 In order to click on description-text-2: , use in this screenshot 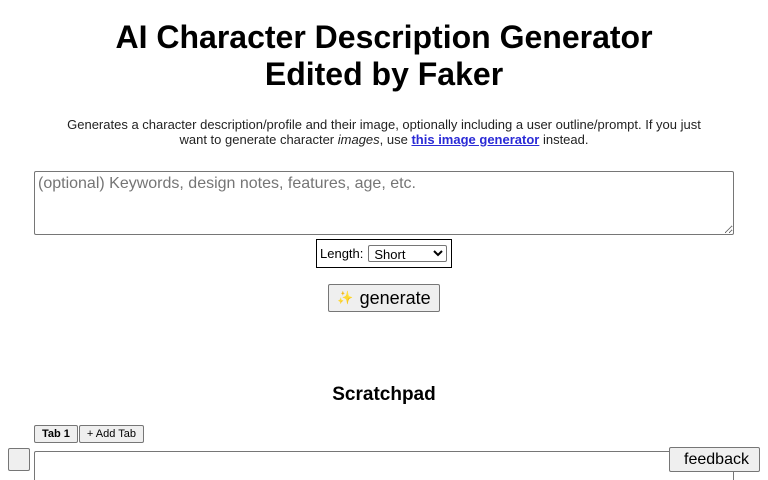, I will do `click(395, 139)`.